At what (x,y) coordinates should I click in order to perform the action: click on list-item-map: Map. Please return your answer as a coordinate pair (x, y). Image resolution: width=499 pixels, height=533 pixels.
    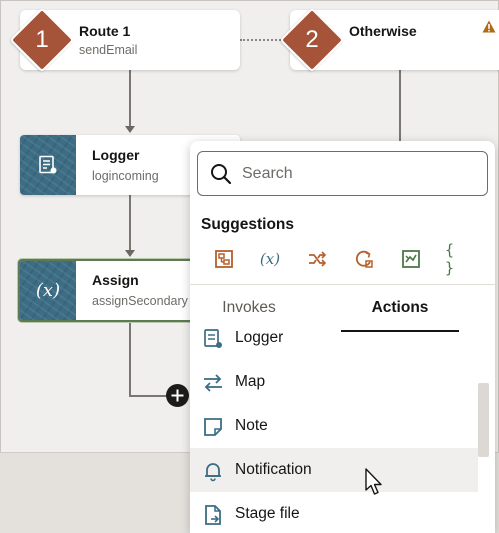
    Looking at the image, I should click on (334, 382).